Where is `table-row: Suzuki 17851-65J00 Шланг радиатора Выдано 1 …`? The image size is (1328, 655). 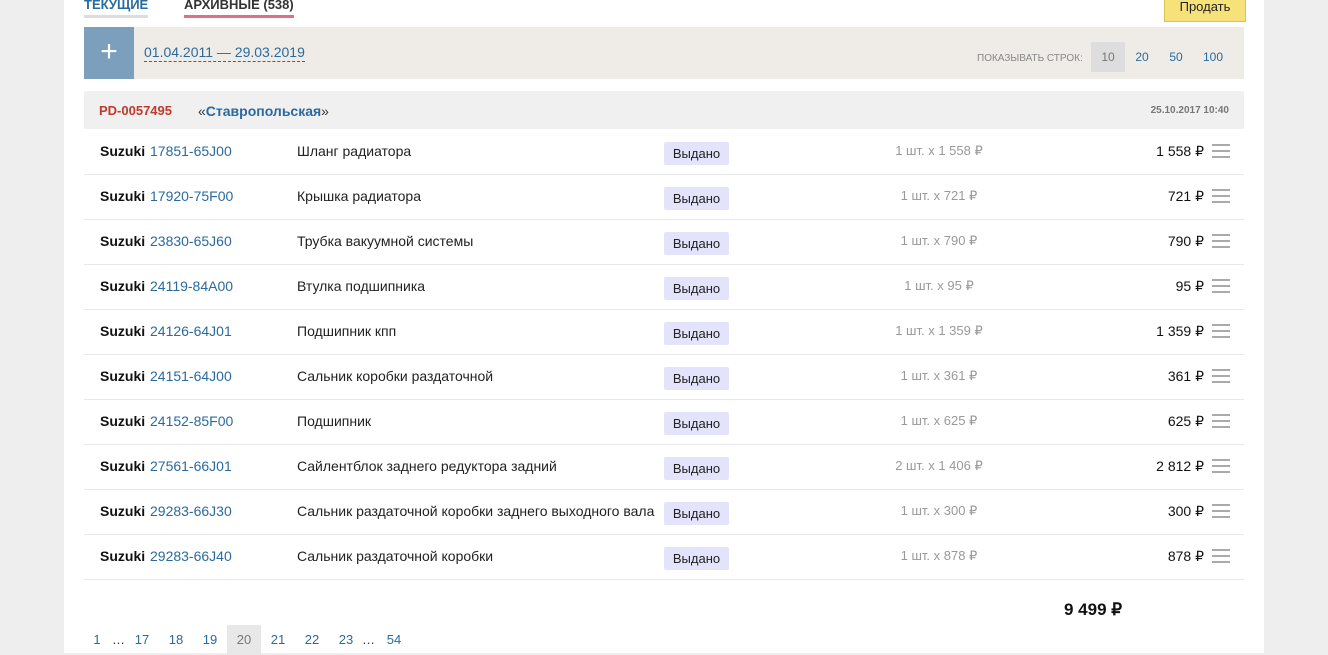 table-row: Suzuki 17851-65J00 Шланг радиатора Выдано 1 … is located at coordinates (664, 152).